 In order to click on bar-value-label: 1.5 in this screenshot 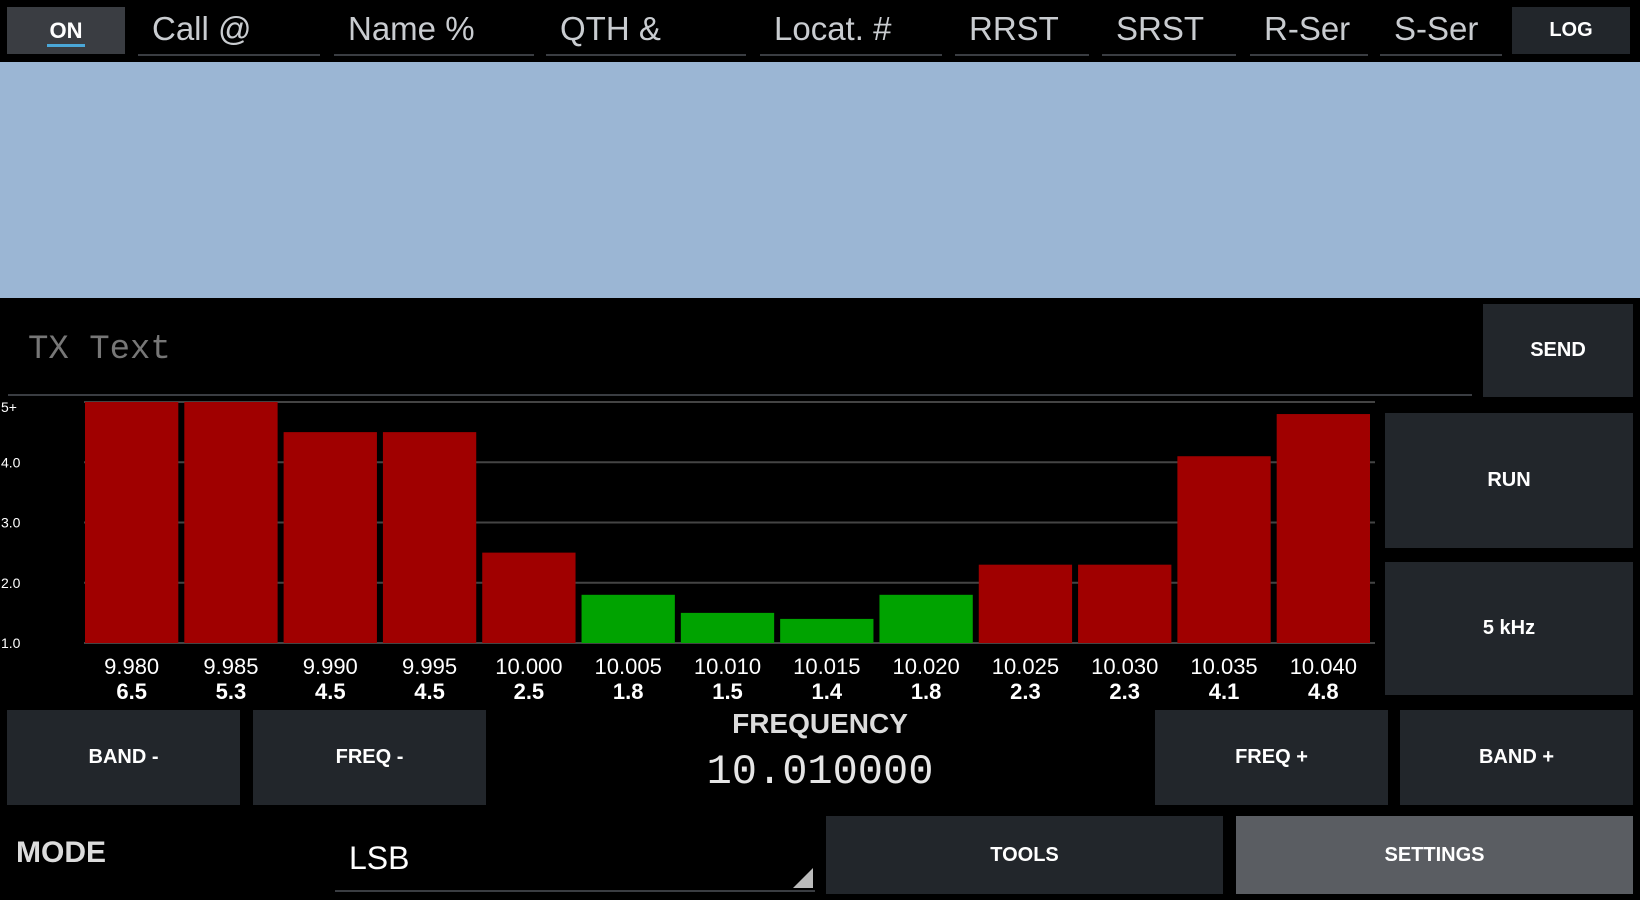, I will do `click(727, 691)`.